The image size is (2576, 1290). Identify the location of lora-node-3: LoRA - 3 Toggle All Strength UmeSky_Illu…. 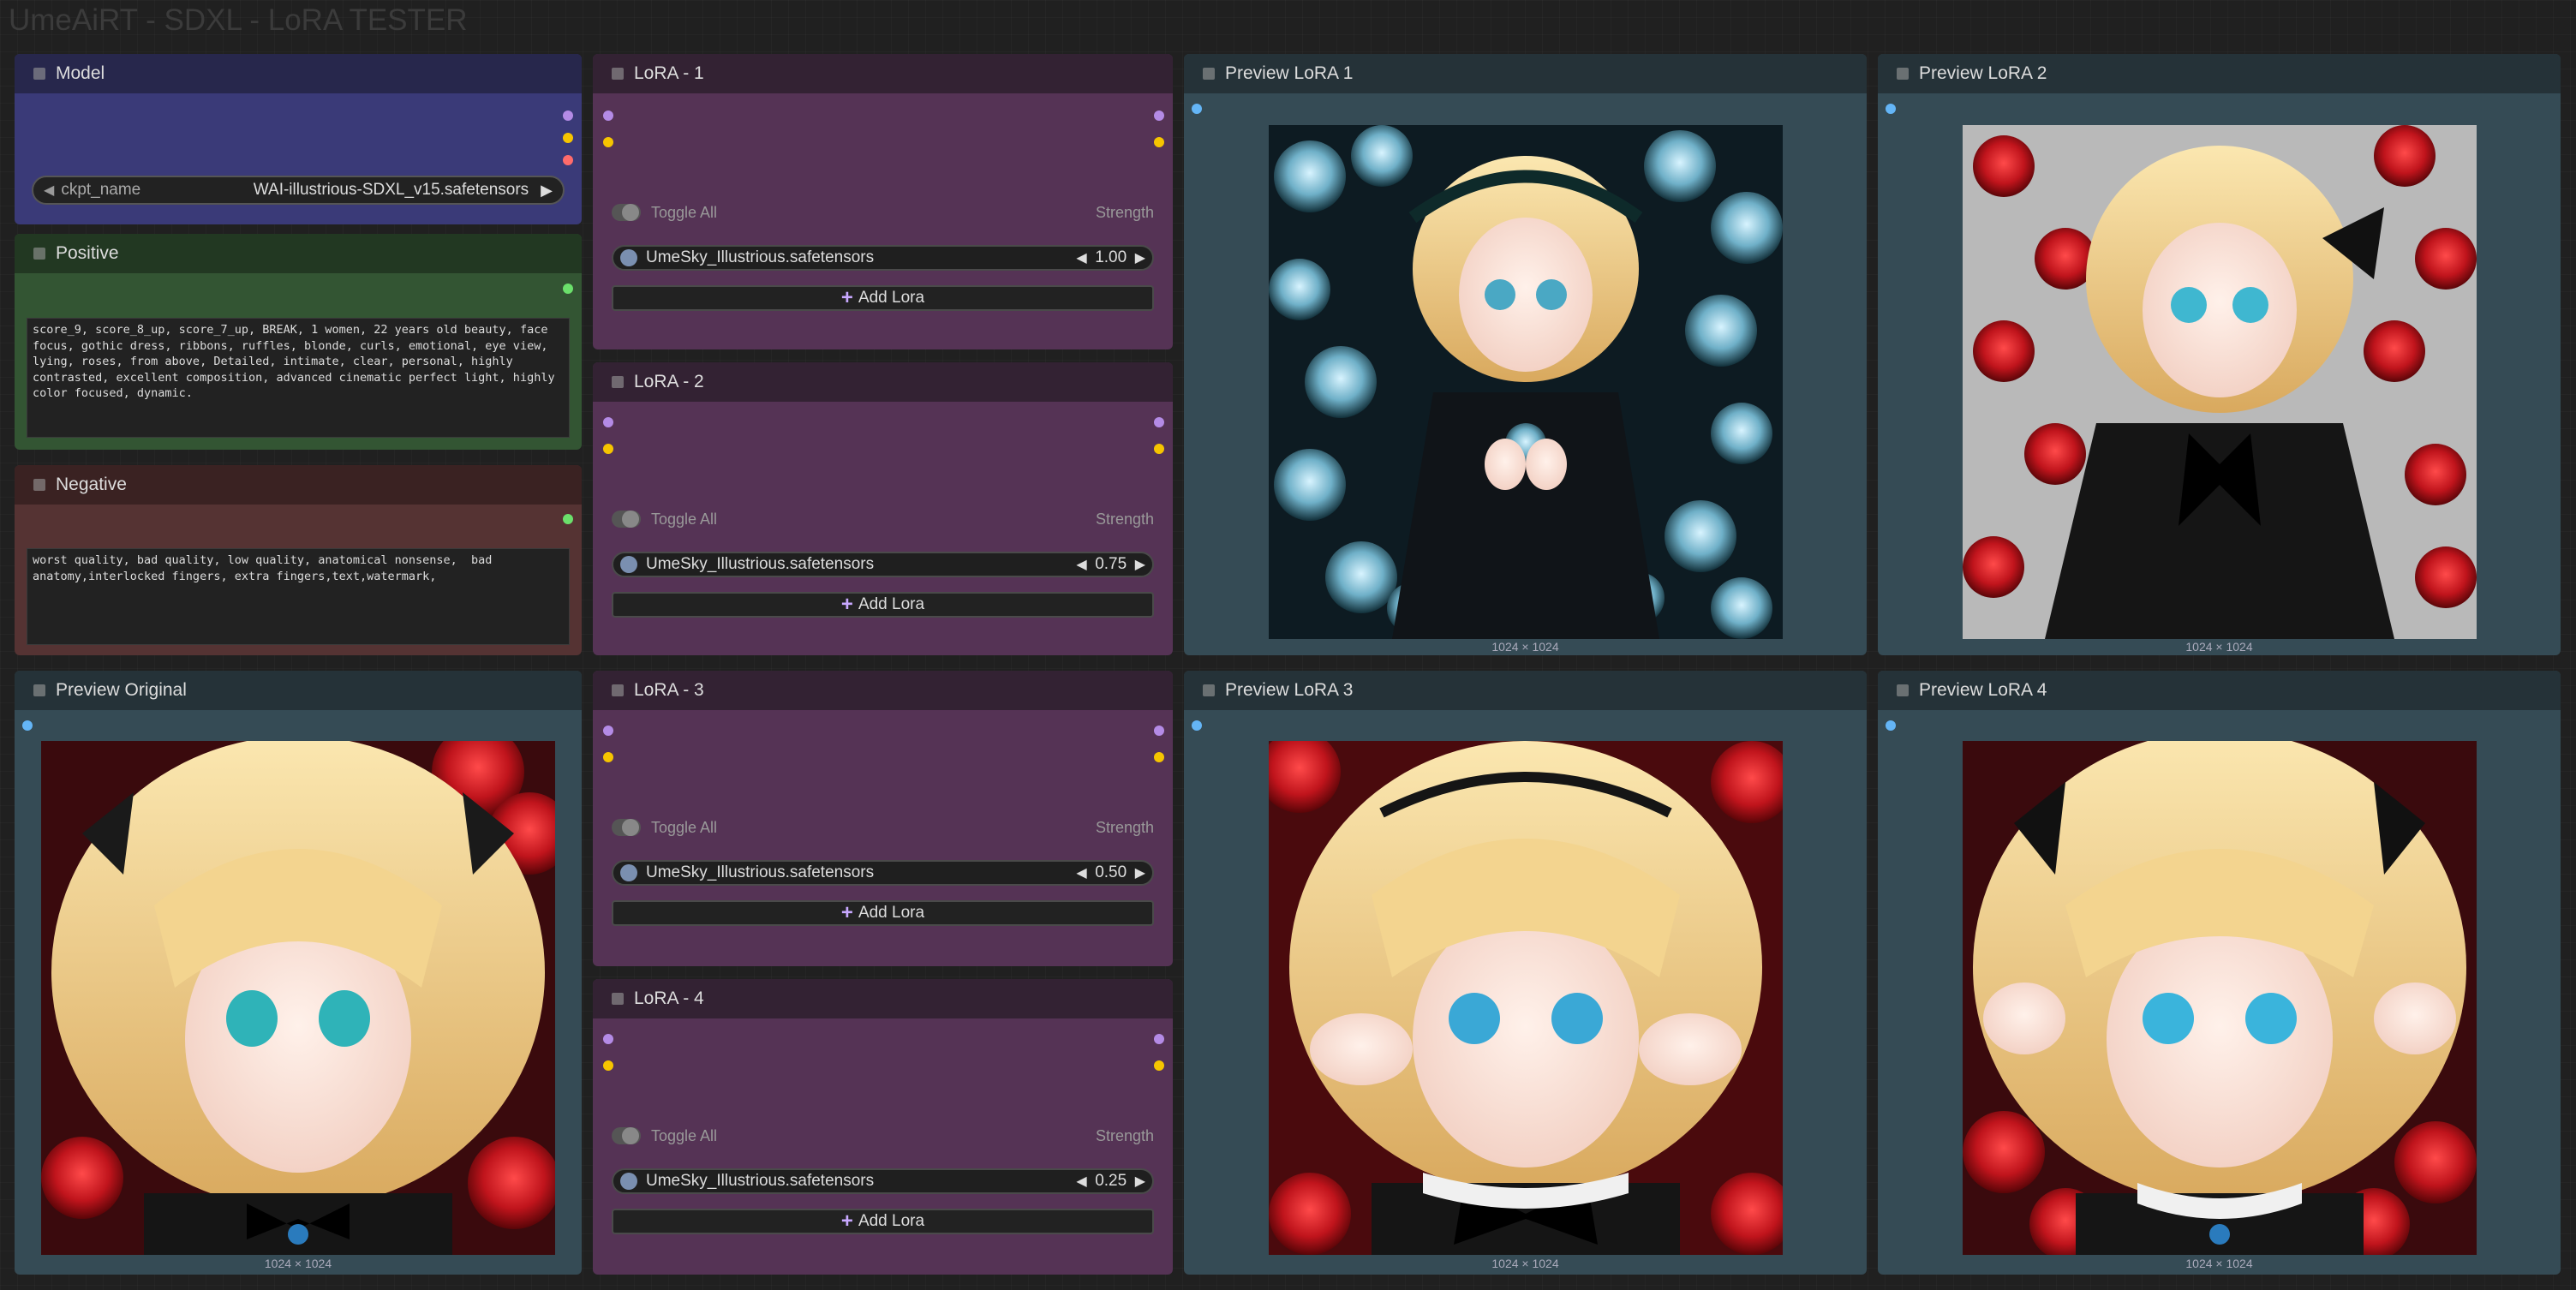
(883, 818).